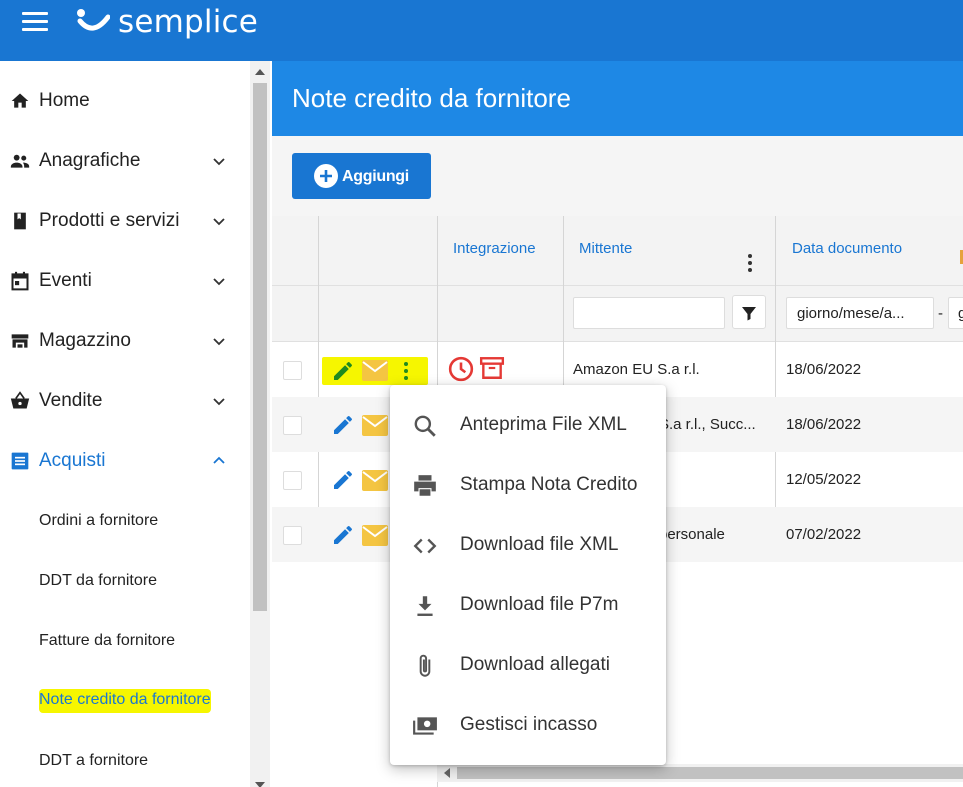  I want to click on plus-circle-icon, so click(326, 176).